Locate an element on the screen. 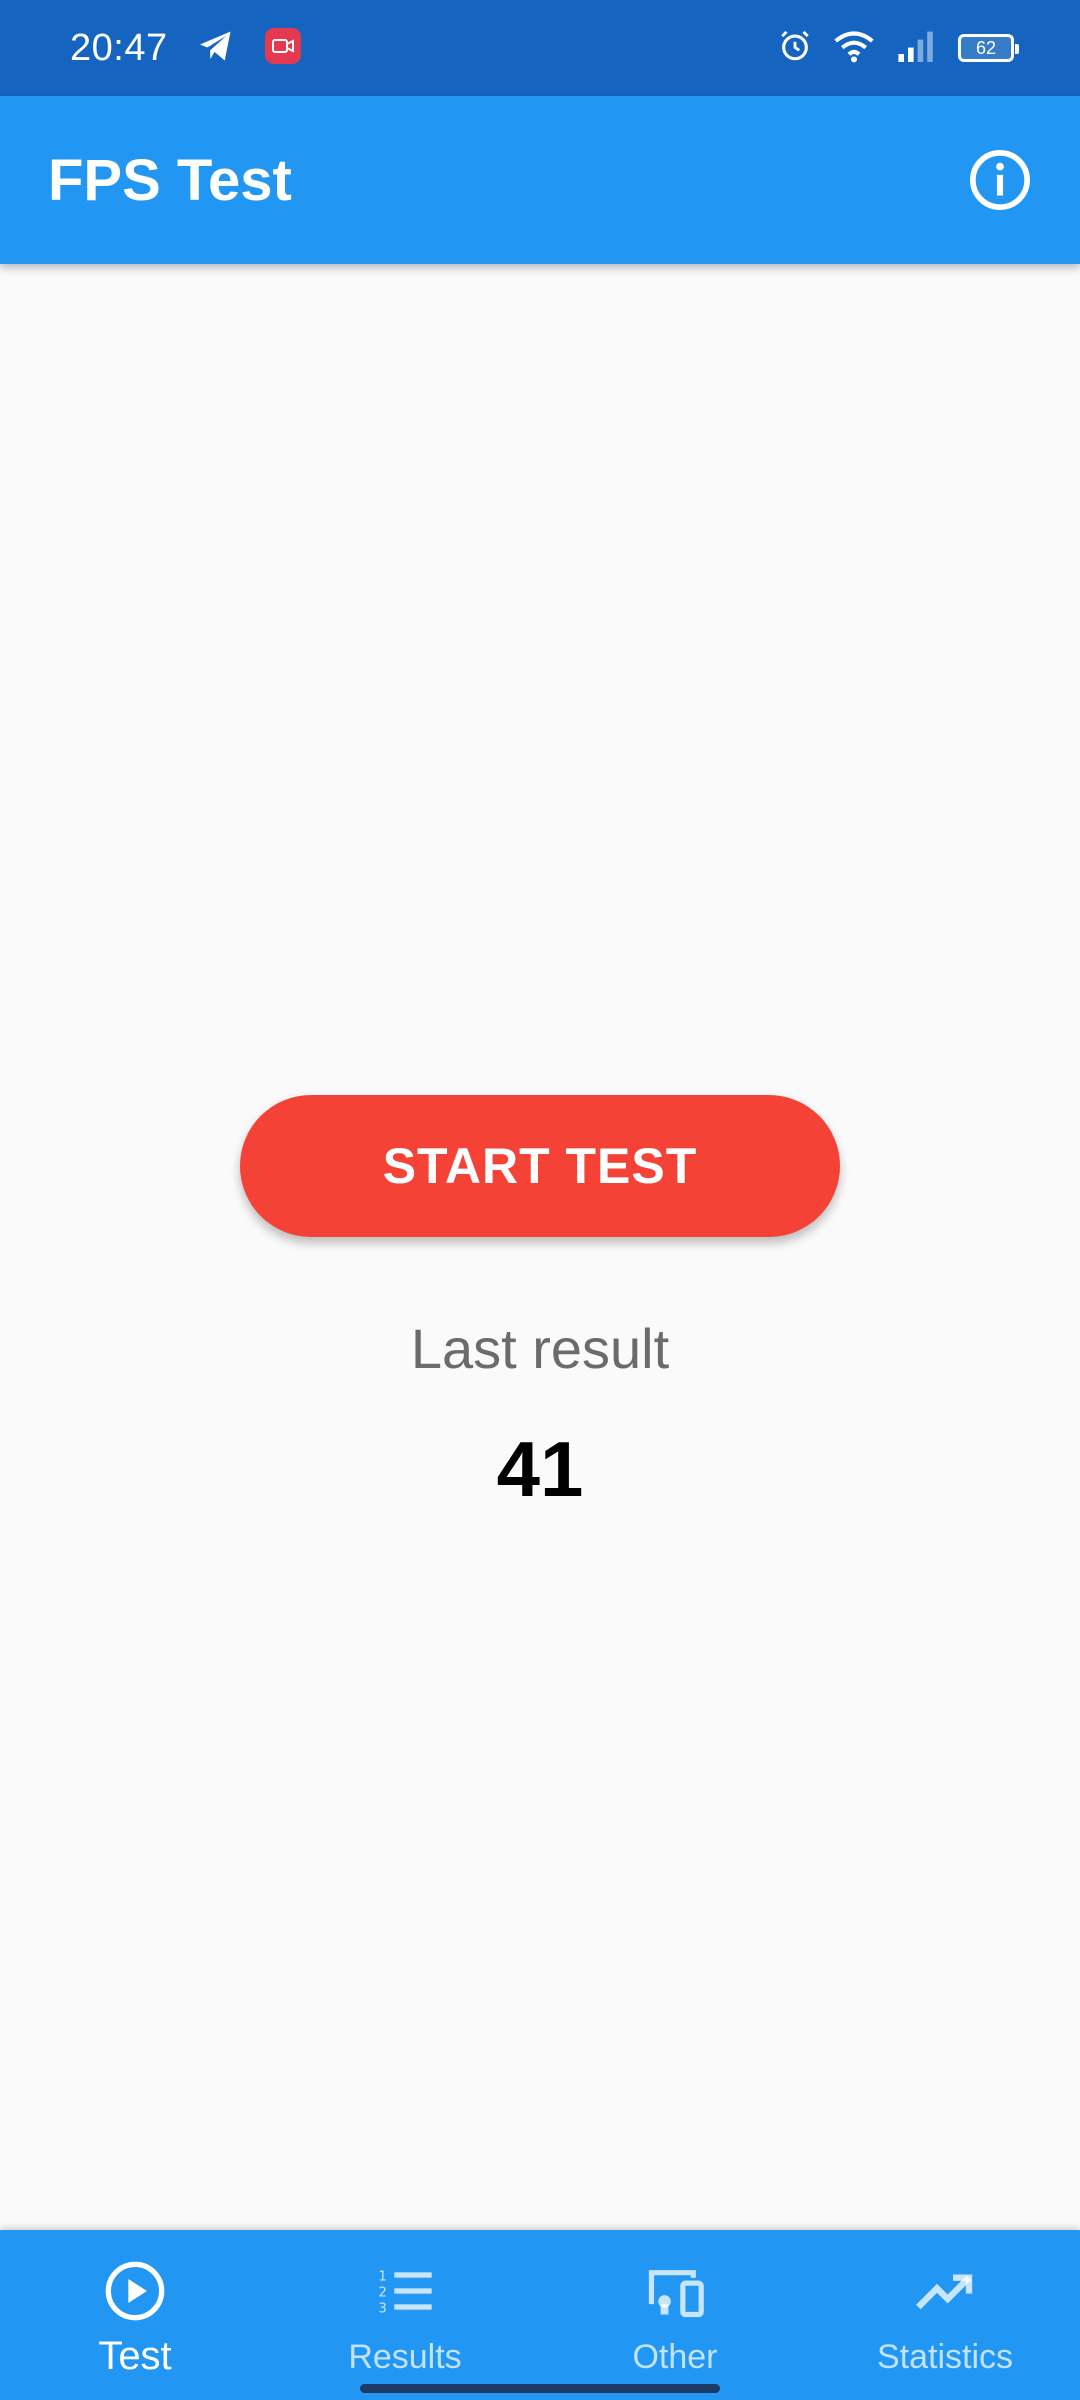 Image resolution: width=1080 pixels, height=2400 pixels. nav-item-statistics: Statistics is located at coordinates (945, 2315).